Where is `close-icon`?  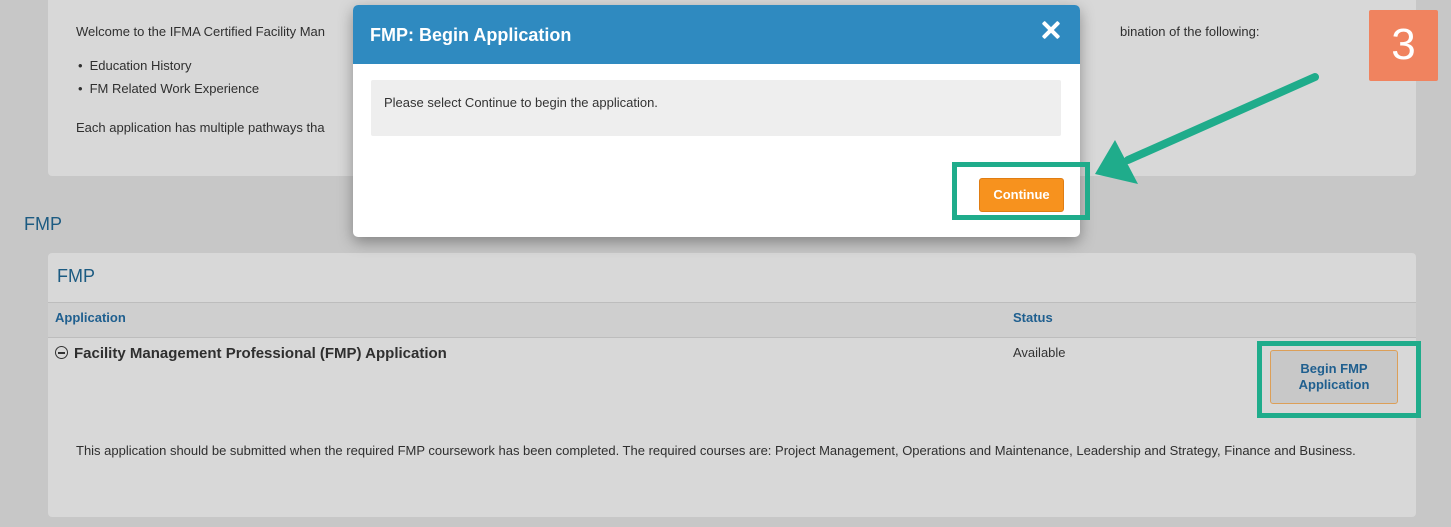 close-icon is located at coordinates (1051, 30).